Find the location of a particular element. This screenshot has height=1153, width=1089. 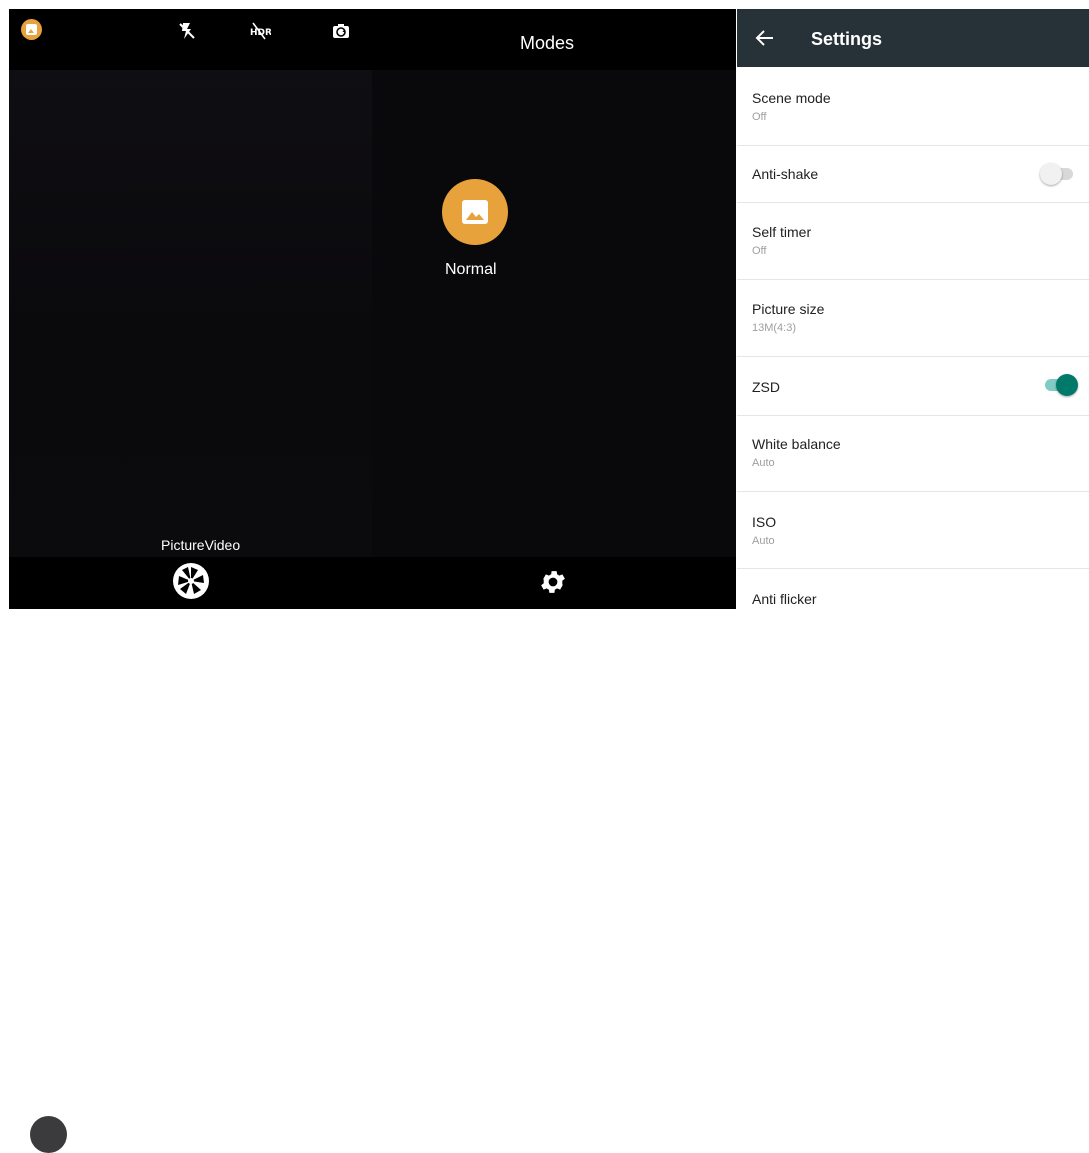

picture-mode-icon is located at coordinates (31, 29).